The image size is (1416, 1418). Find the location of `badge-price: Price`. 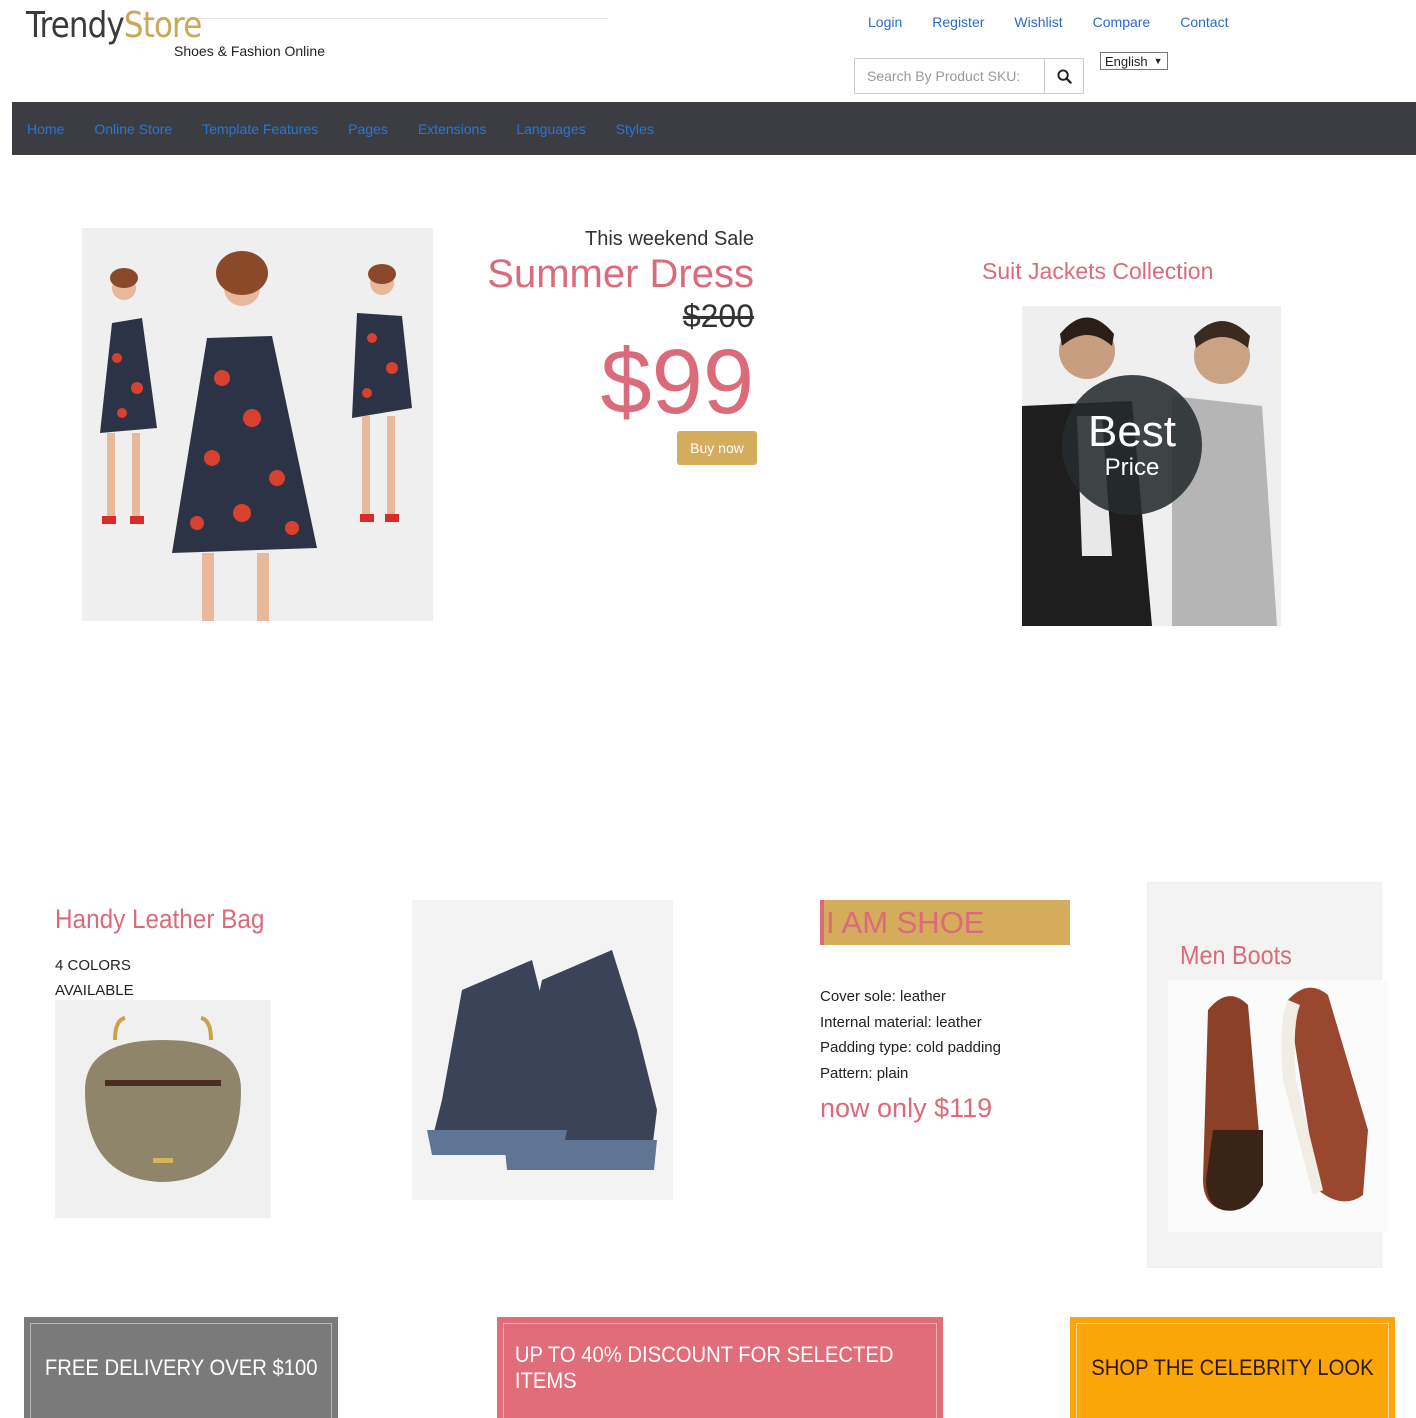

badge-price: Price is located at coordinates (1132, 467).